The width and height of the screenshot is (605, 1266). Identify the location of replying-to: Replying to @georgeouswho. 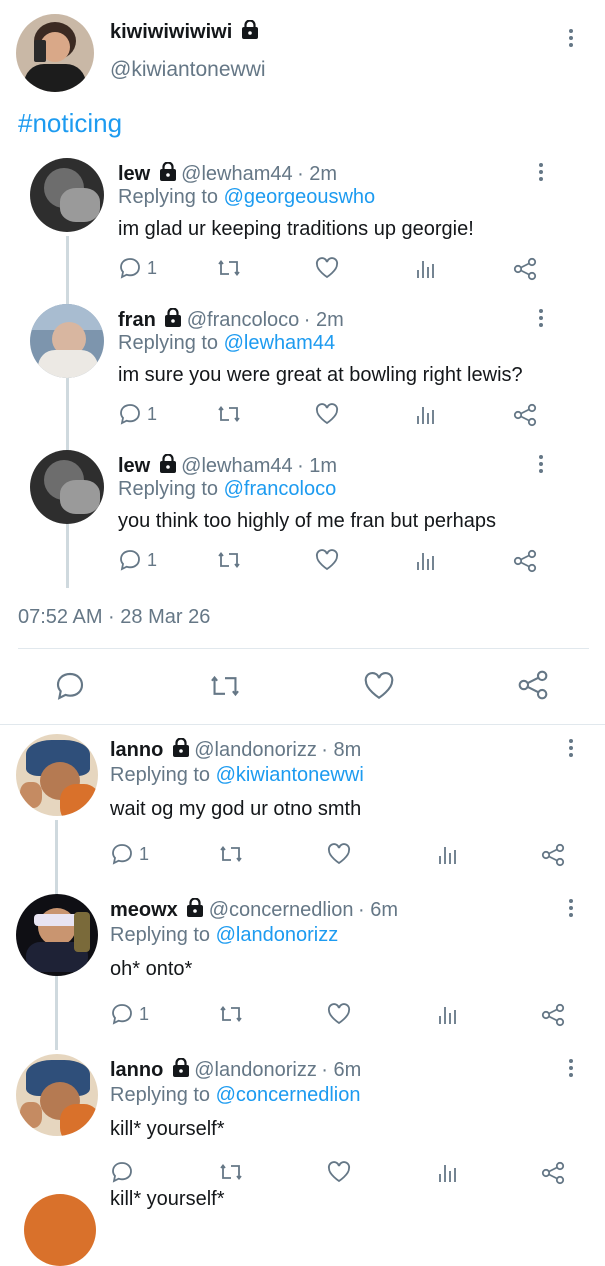
(246, 197).